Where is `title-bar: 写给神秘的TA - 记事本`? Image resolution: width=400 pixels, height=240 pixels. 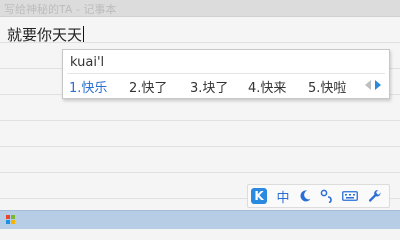 title-bar: 写给神秘的TA - 记事本 is located at coordinates (200, 8).